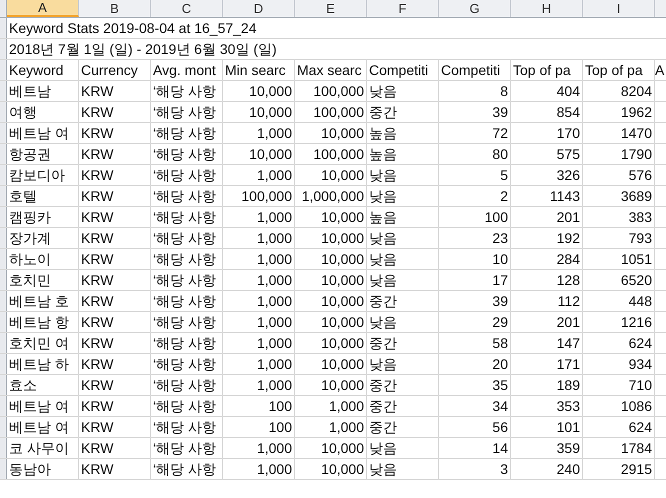 The image size is (666, 498). I want to click on column-header: A, so click(43, 8).